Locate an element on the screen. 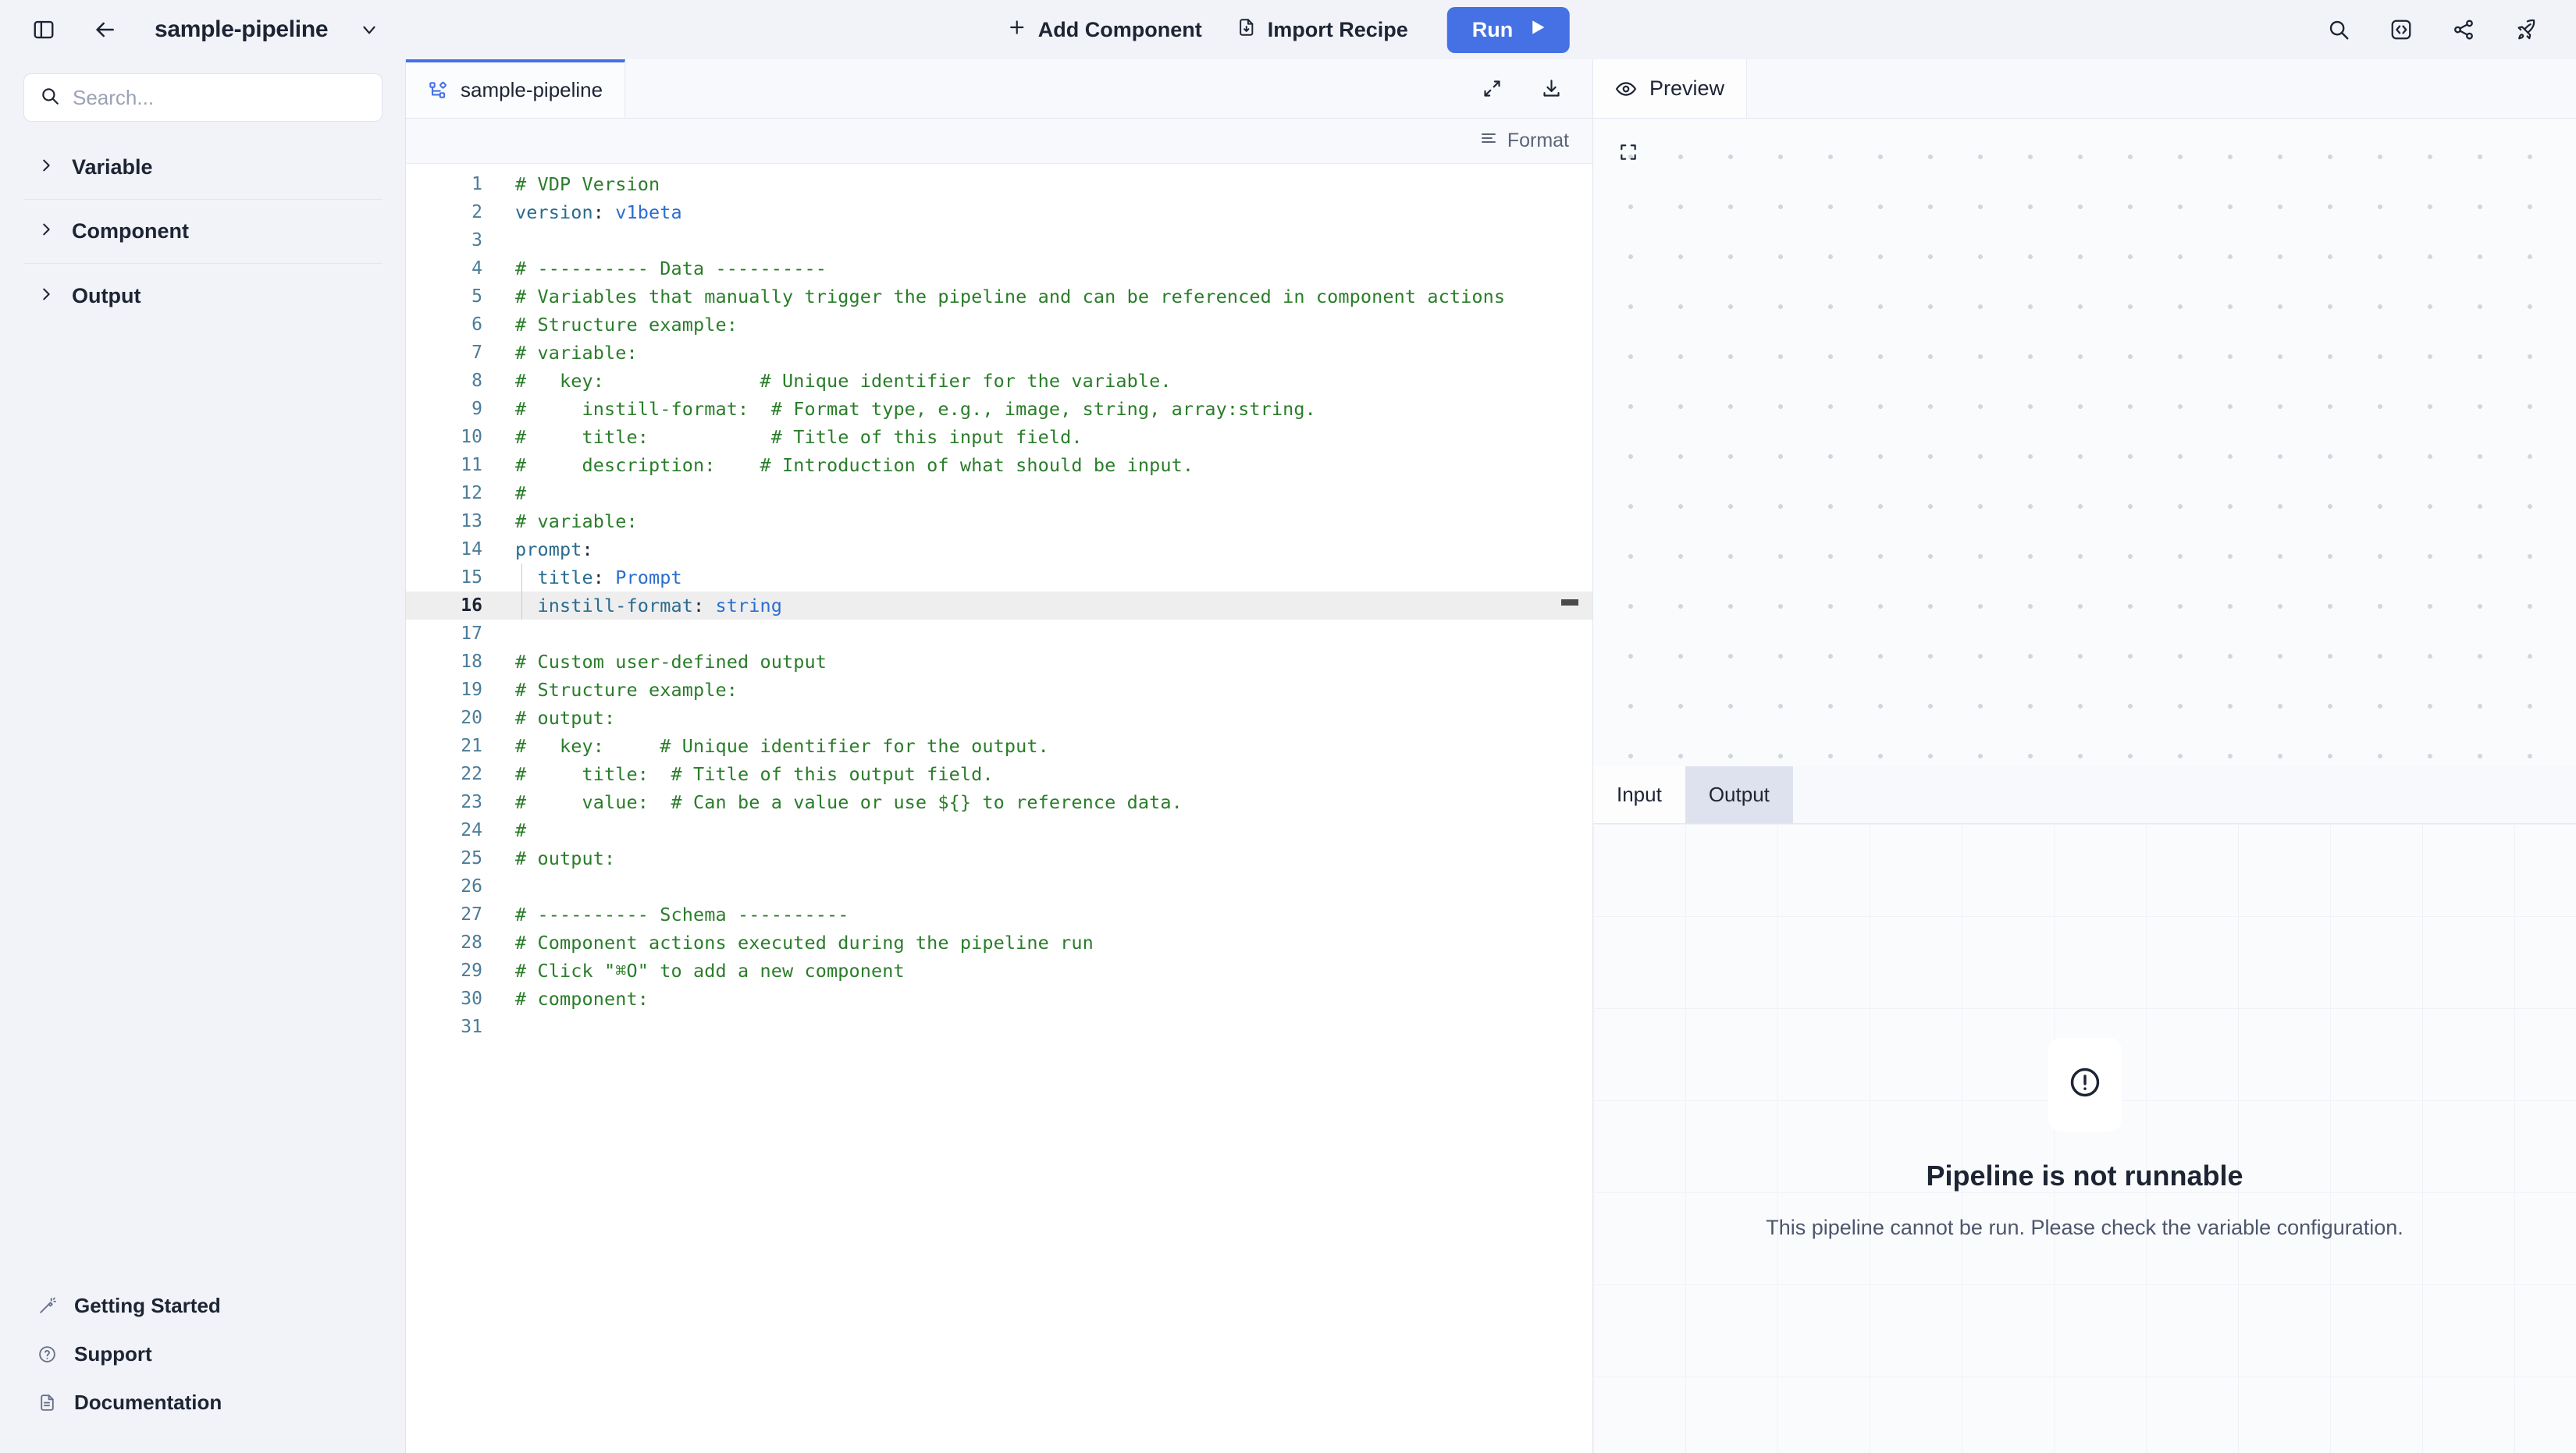 The image size is (2576, 1453). indent-guide is located at coordinates (521, 606).